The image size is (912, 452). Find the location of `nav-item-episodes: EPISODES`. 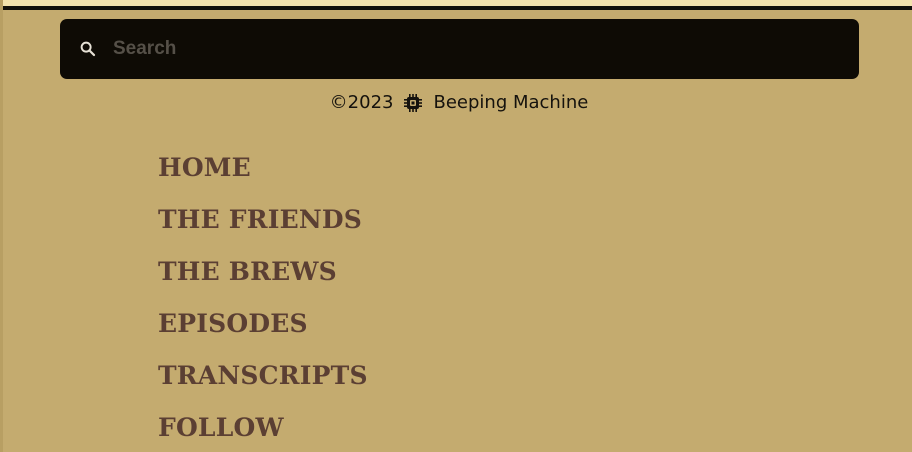

nav-item-episodes: EPISODES is located at coordinates (263, 323).